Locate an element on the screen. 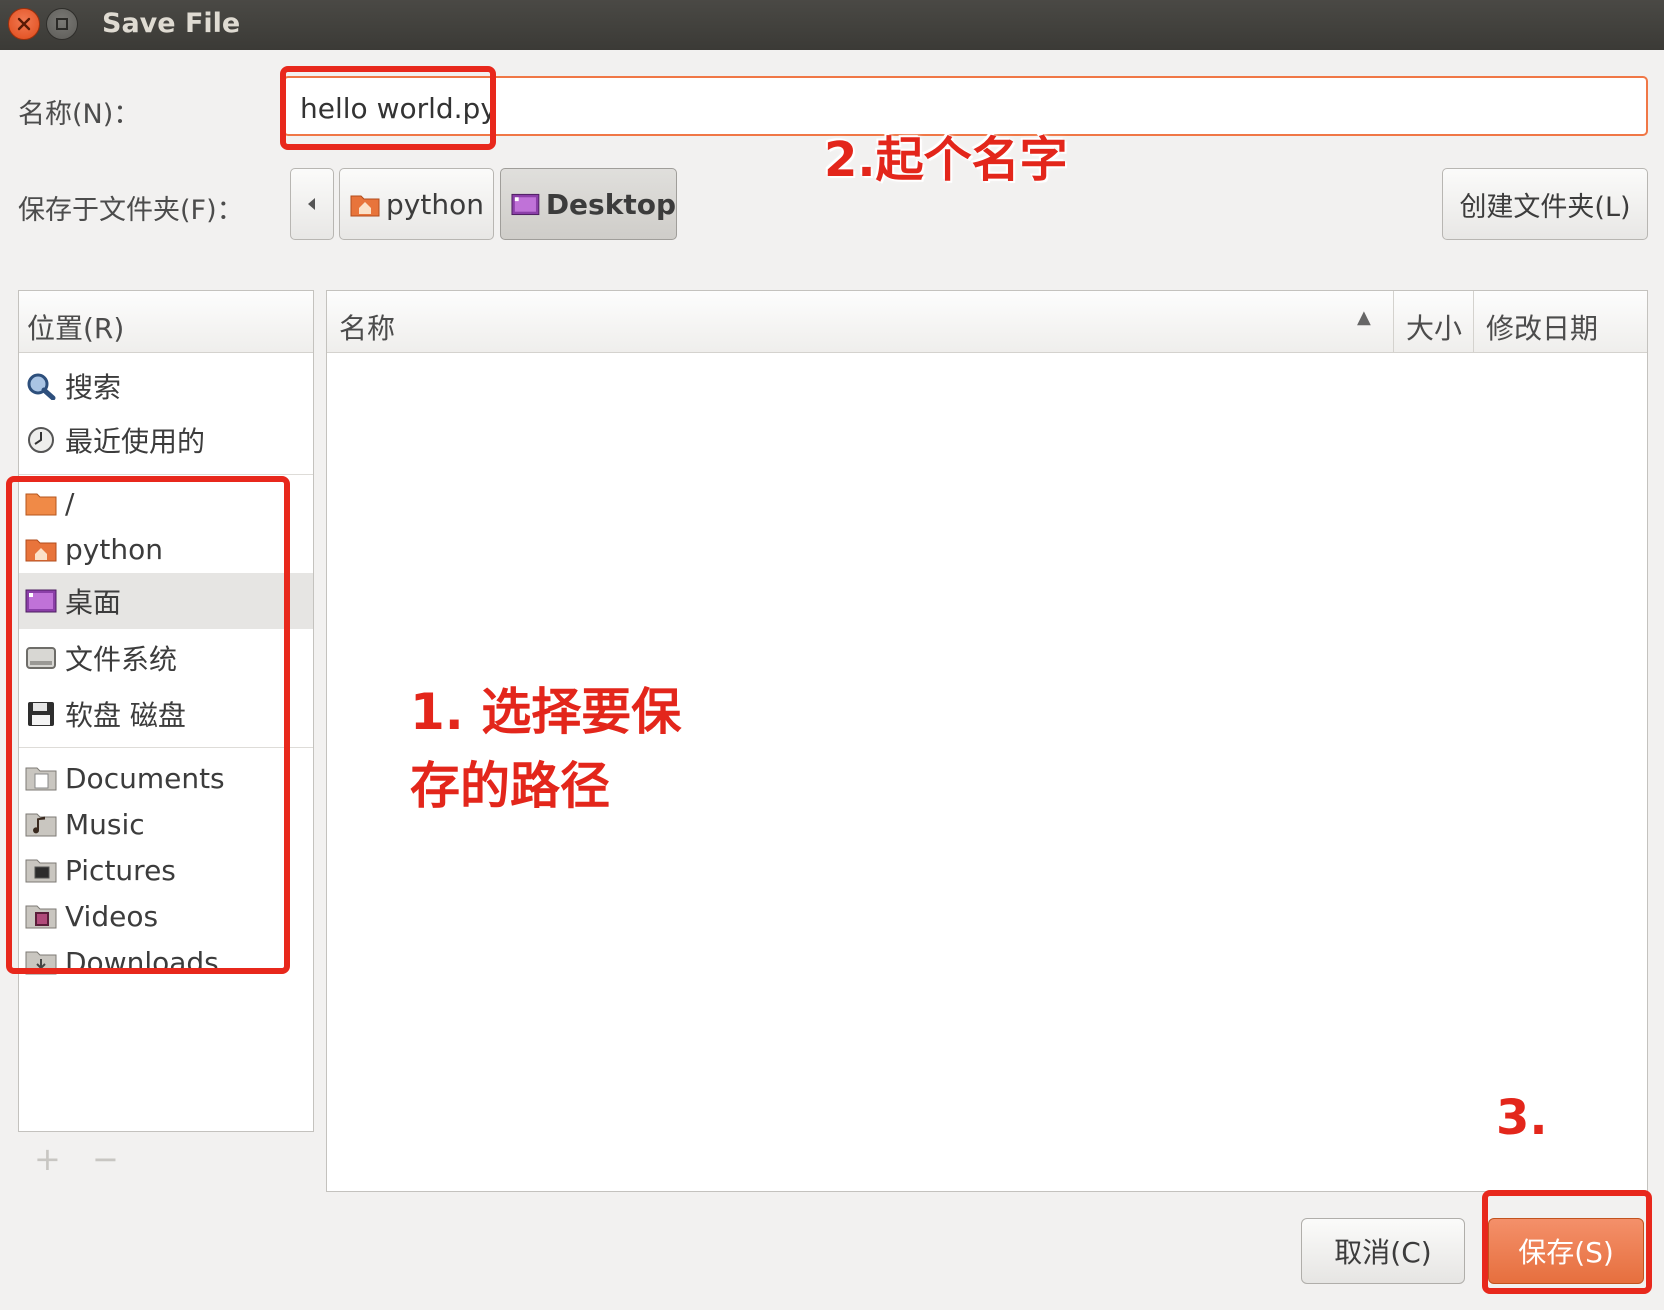 The image size is (1664, 1310). sort-ascending-icon: ▲ is located at coordinates (1364, 317).